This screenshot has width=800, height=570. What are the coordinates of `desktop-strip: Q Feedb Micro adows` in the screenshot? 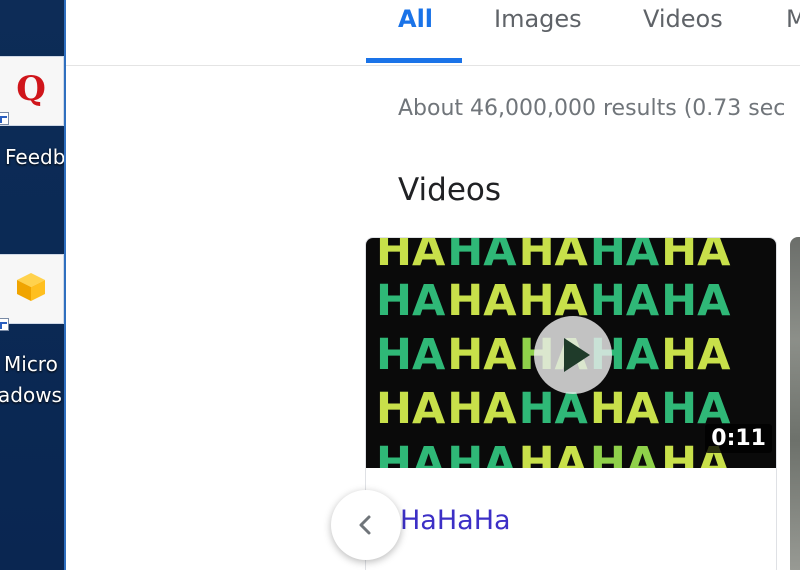 It's located at (33, 285).